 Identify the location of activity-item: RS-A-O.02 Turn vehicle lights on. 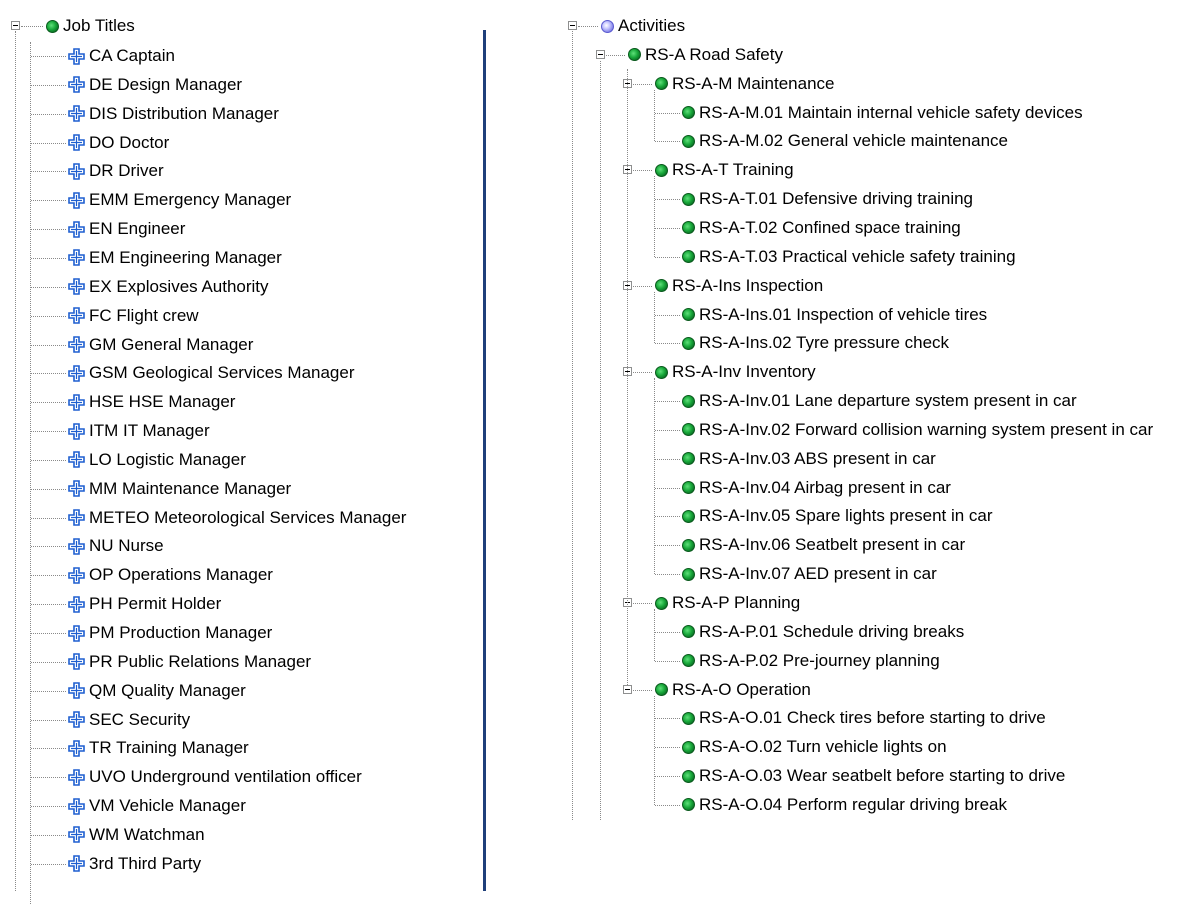
(814, 747).